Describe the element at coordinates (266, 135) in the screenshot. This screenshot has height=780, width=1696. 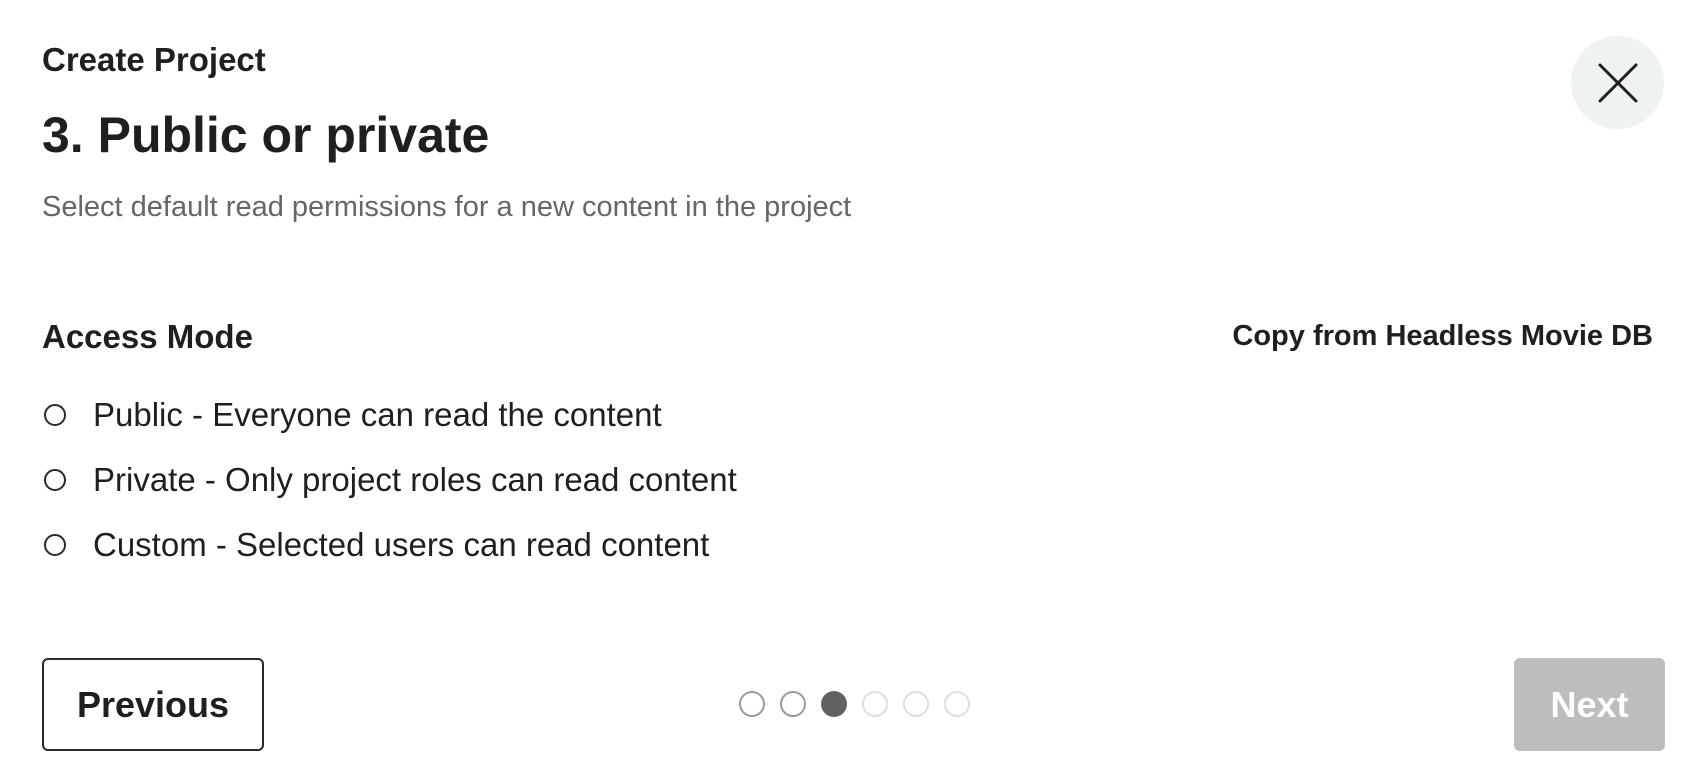
I see `step-title: 3. Public or private` at that location.